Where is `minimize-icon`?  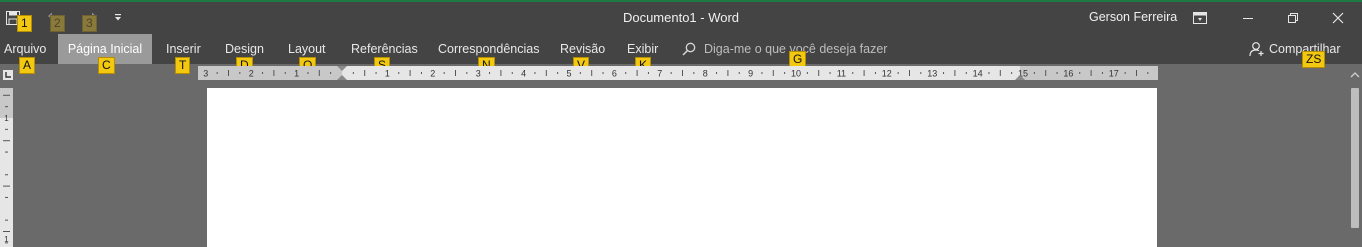
minimize-icon is located at coordinates (1248, 18).